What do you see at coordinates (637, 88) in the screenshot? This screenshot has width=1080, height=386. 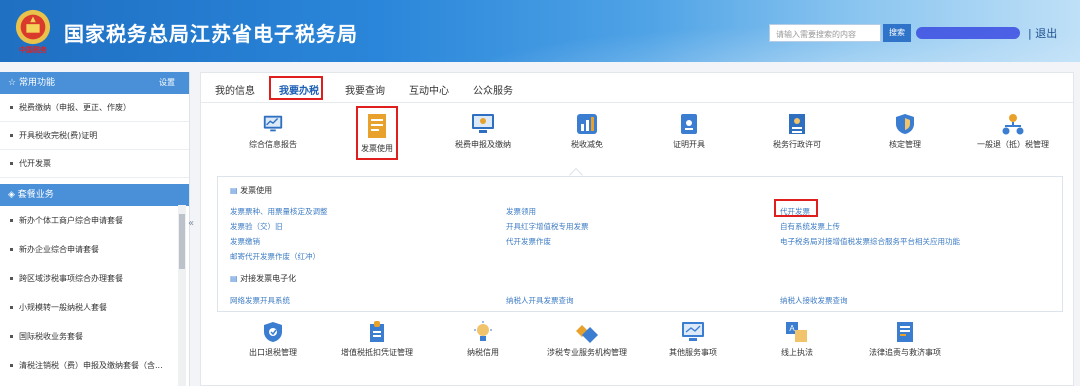 I see `tab-bar: 我的信息 我要办税 我要查询 互动中心 公众服务` at bounding box center [637, 88].